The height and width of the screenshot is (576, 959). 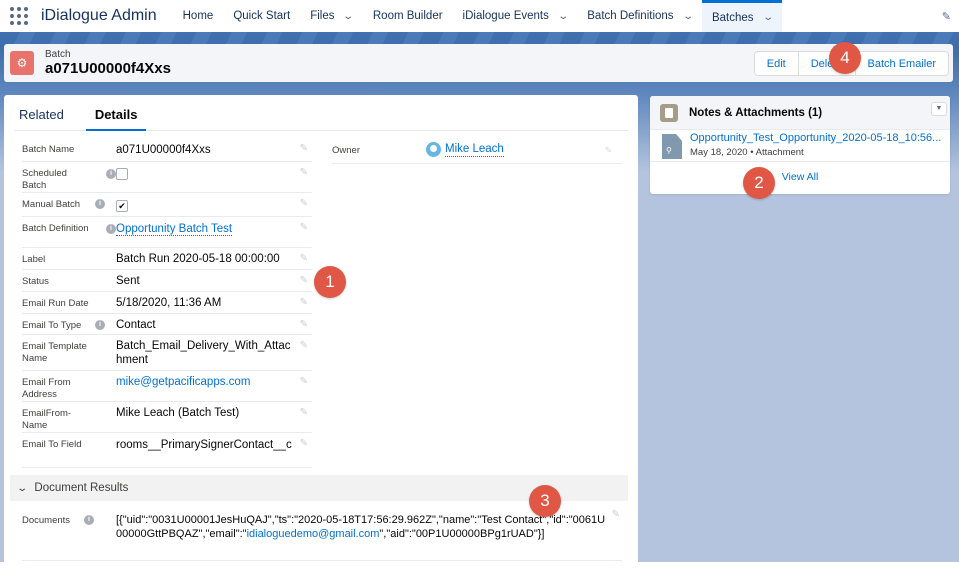 I want to click on nav-item-label: Quick Start, so click(x=262, y=16).